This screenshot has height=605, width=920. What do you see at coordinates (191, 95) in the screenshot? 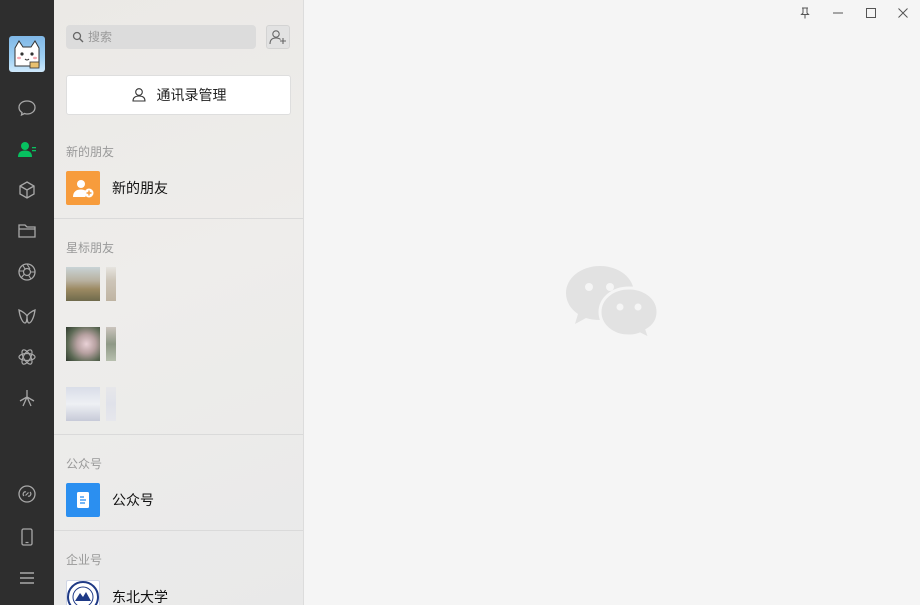
I see `contacts-manage-label: 通讯录管理` at bounding box center [191, 95].